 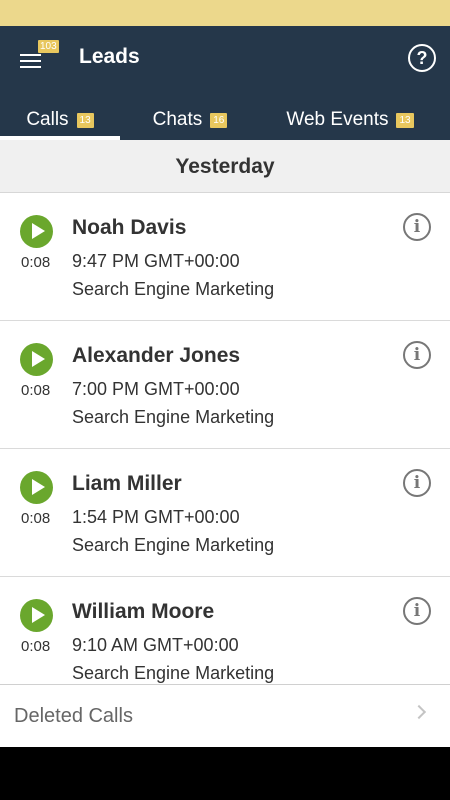 I want to click on chevron-right-icon, so click(x=419, y=712).